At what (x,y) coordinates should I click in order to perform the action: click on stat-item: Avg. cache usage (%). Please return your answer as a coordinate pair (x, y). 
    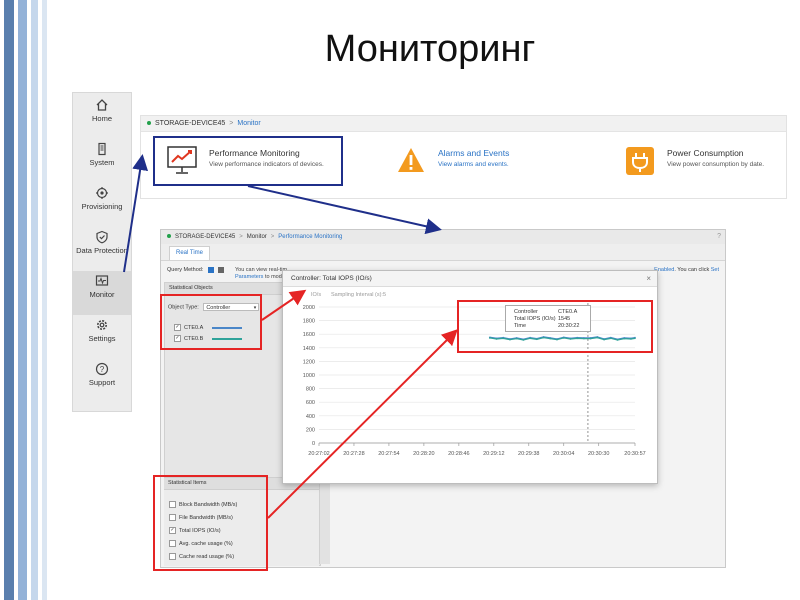
    Looking at the image, I should click on (201, 543).